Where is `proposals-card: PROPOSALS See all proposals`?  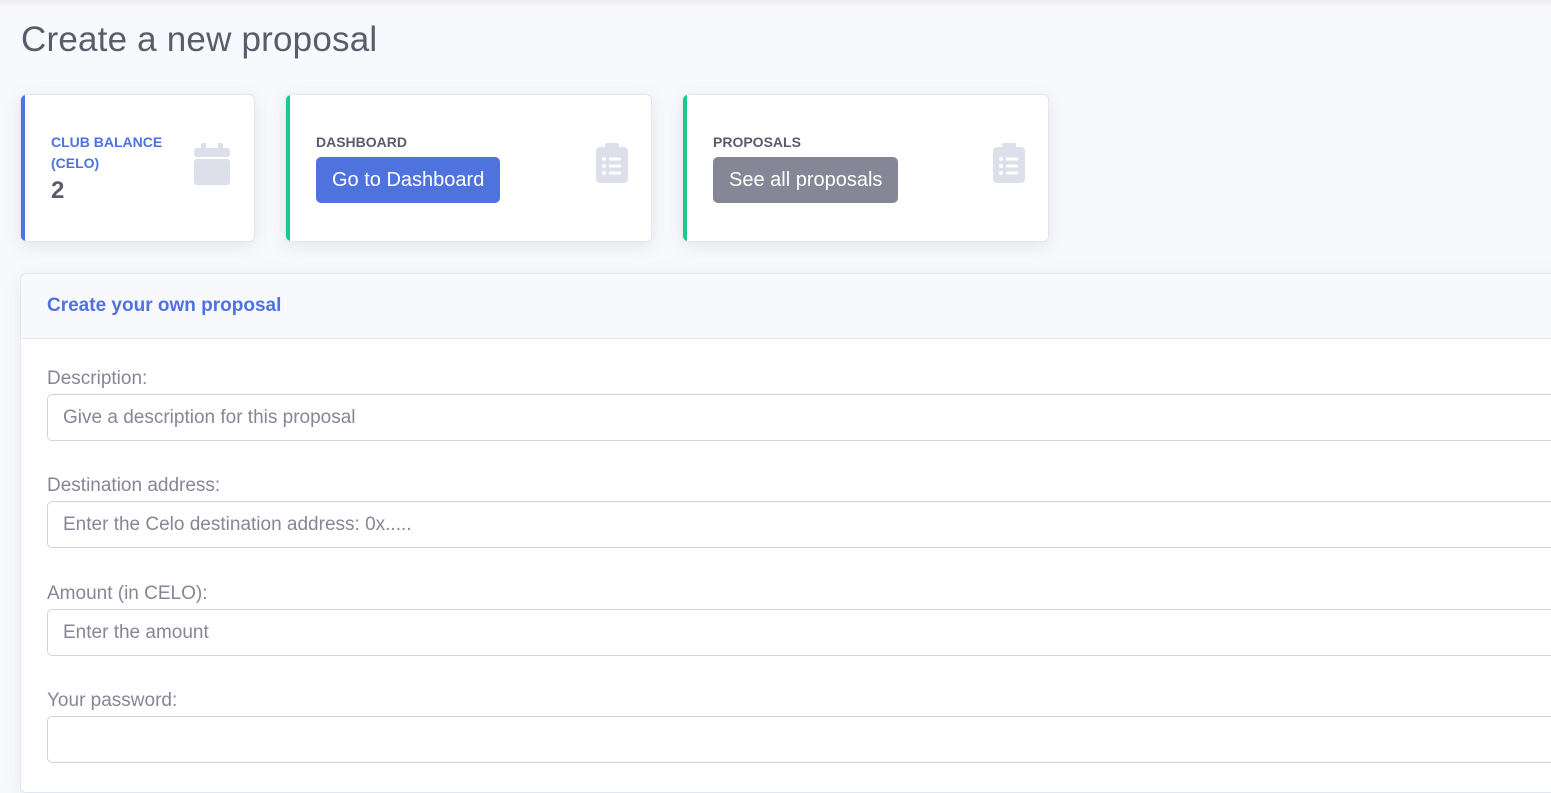
proposals-card: PROPOSALS See all proposals is located at coordinates (865, 168).